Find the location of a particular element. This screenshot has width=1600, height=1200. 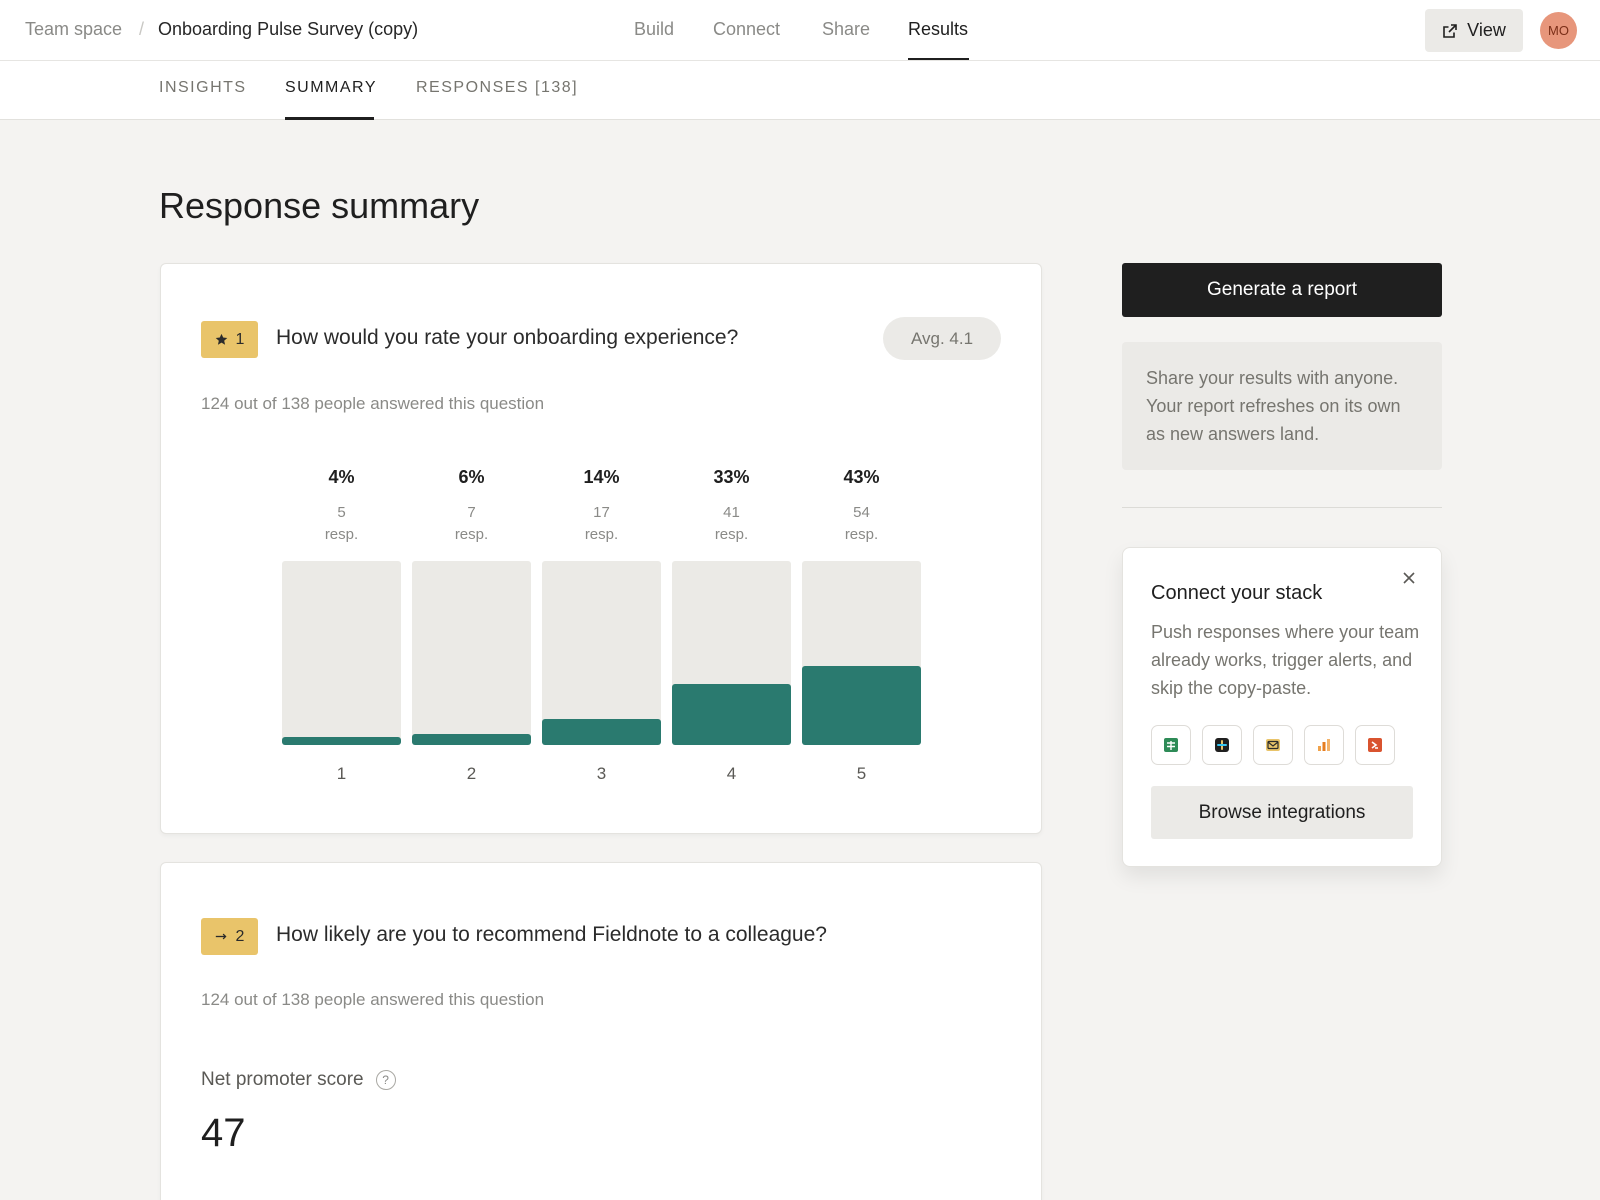

integration-list is located at coordinates (1273, 745).